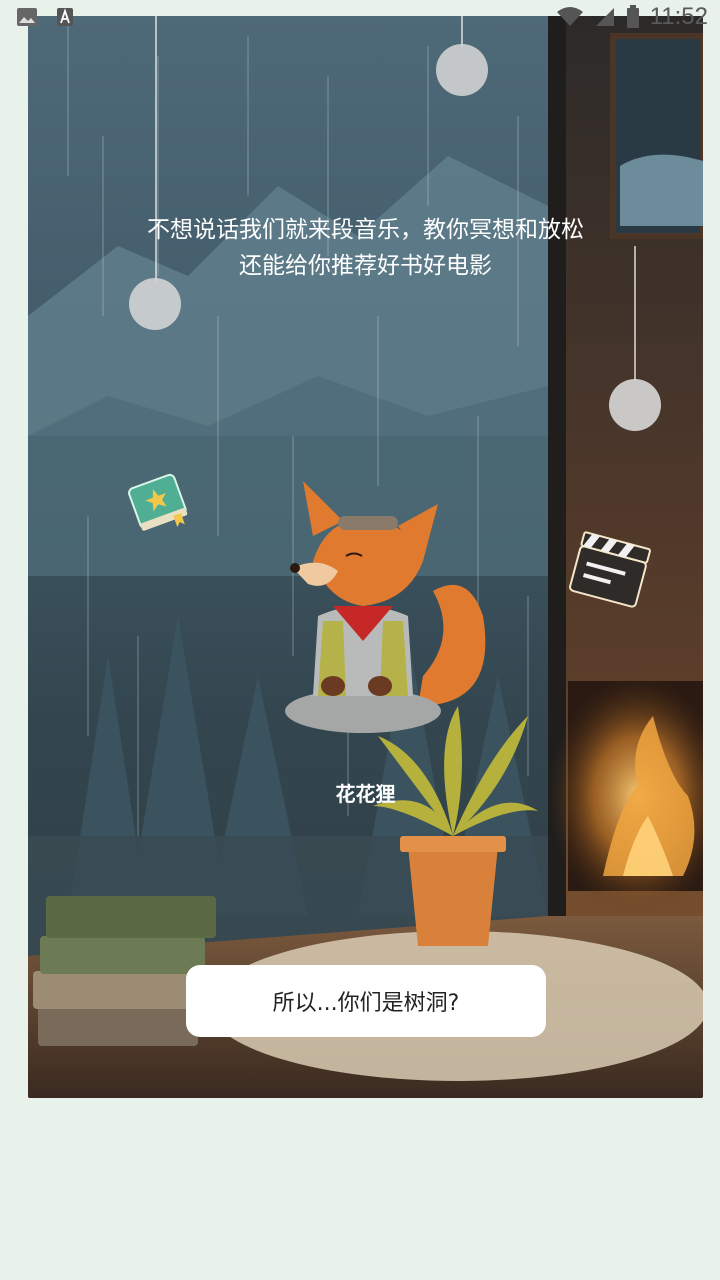  What do you see at coordinates (569, 16) in the screenshot?
I see `wifi-icon` at bounding box center [569, 16].